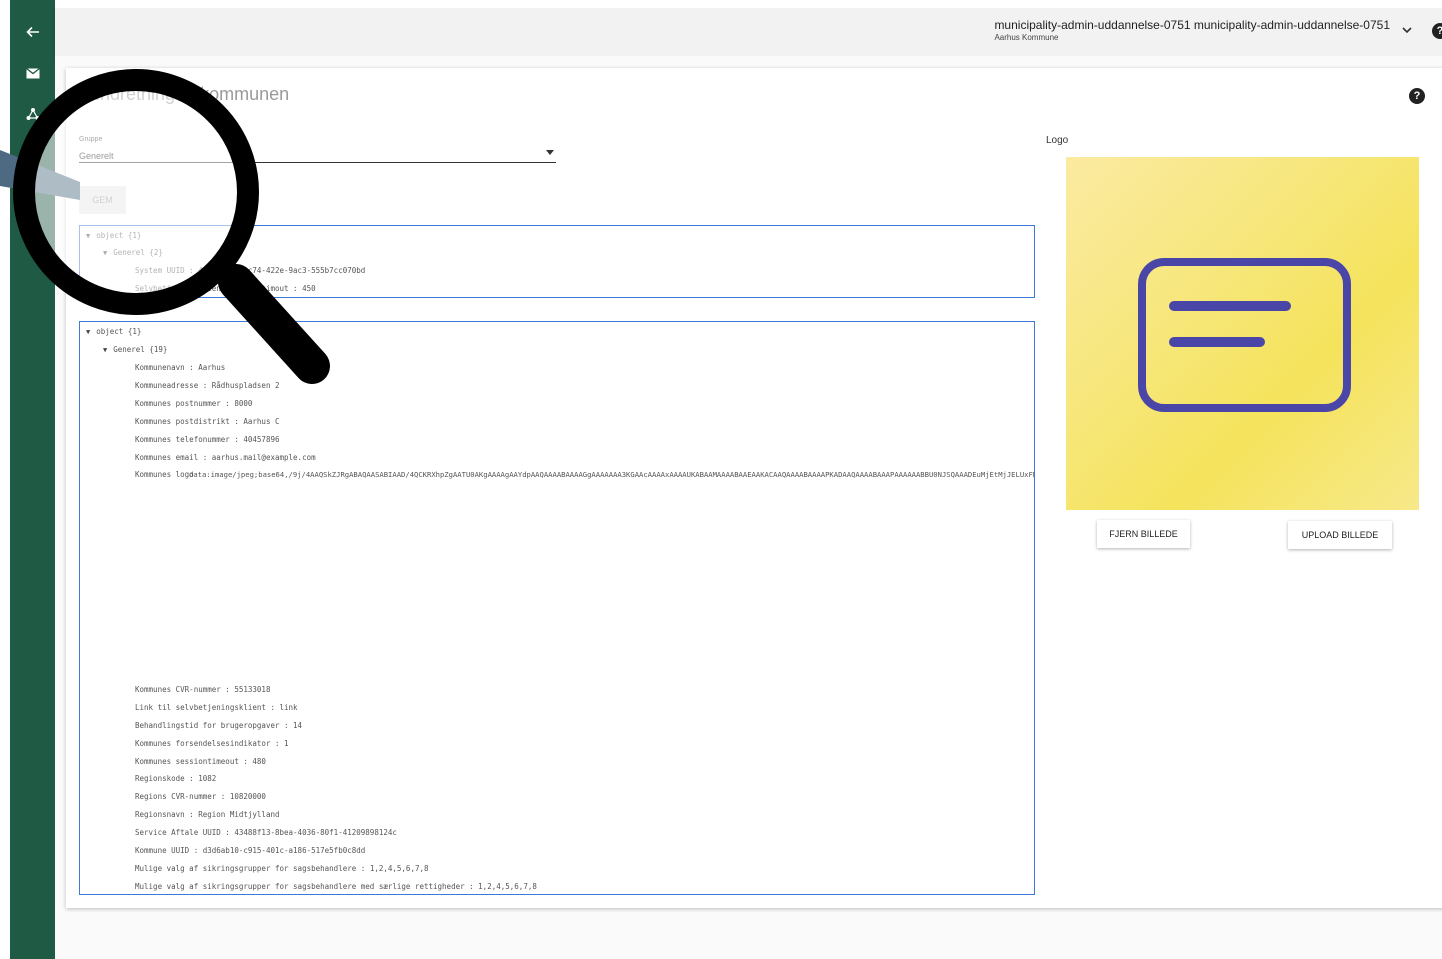 This screenshot has width=1442, height=959. I want to click on arrow-left-icon, so click(32, 32).